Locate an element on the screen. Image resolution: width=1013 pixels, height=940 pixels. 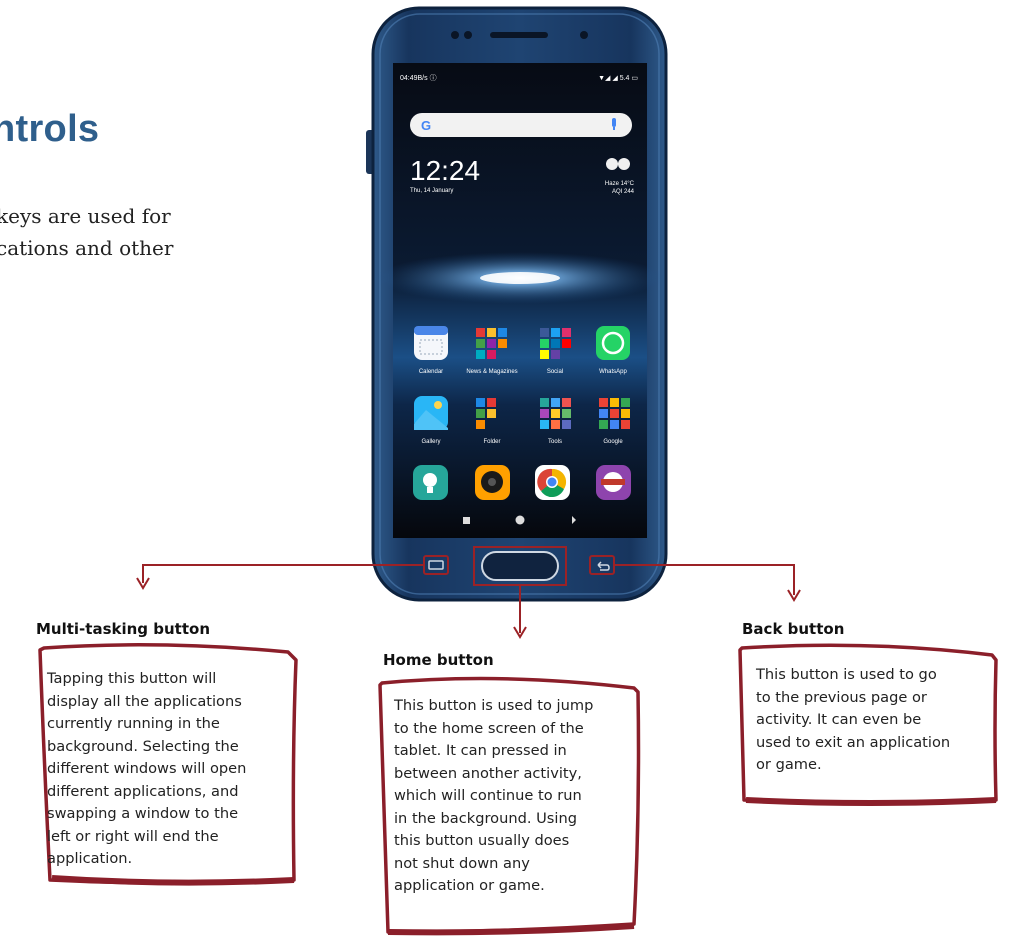
text-line: in the background. Using is located at coordinates (485, 818).